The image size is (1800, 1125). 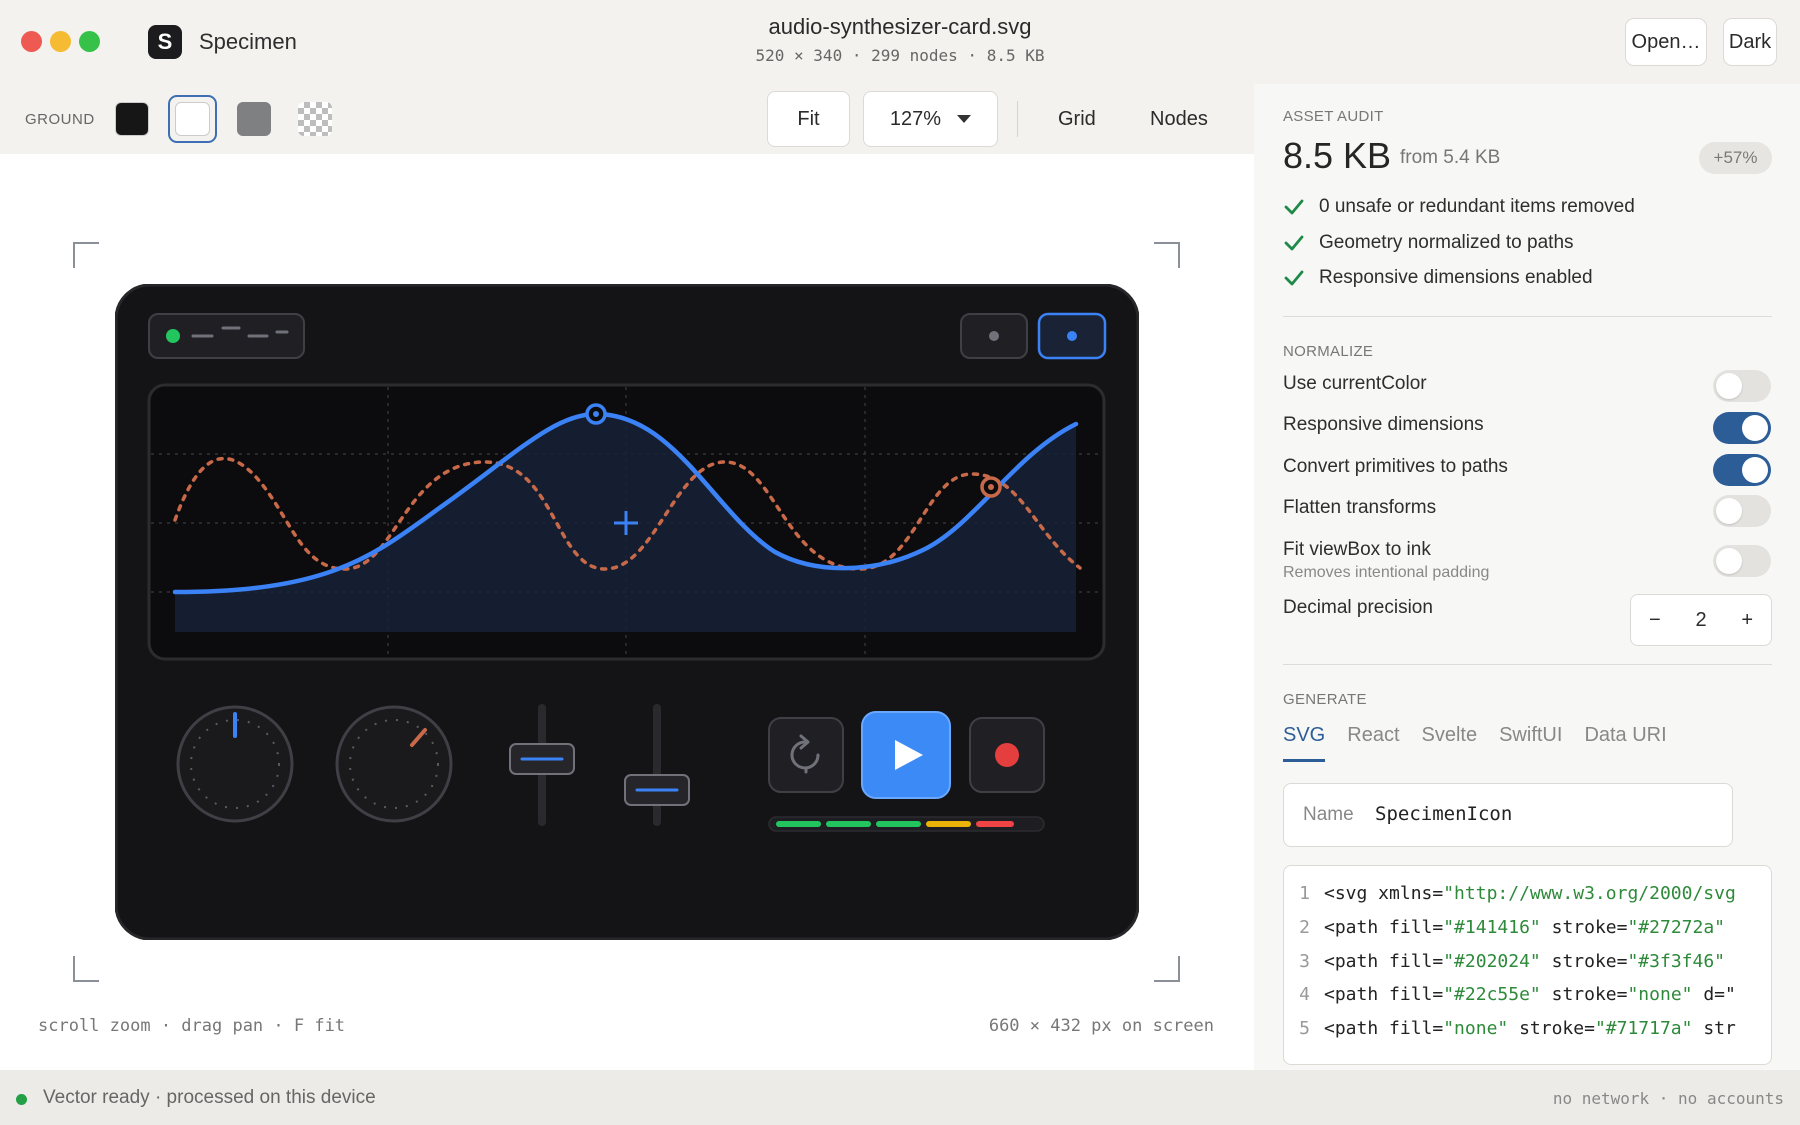 What do you see at coordinates (1167, 969) in the screenshot?
I see `crop-corner-bottom-right` at bounding box center [1167, 969].